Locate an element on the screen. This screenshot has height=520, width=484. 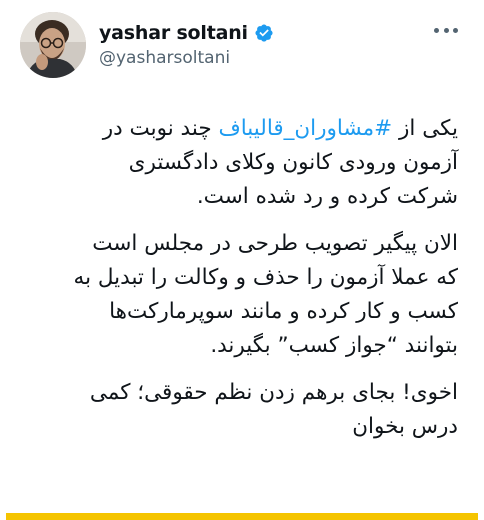
author-block: yashar soltani @yasharsoltani is located at coordinates (186, 44).